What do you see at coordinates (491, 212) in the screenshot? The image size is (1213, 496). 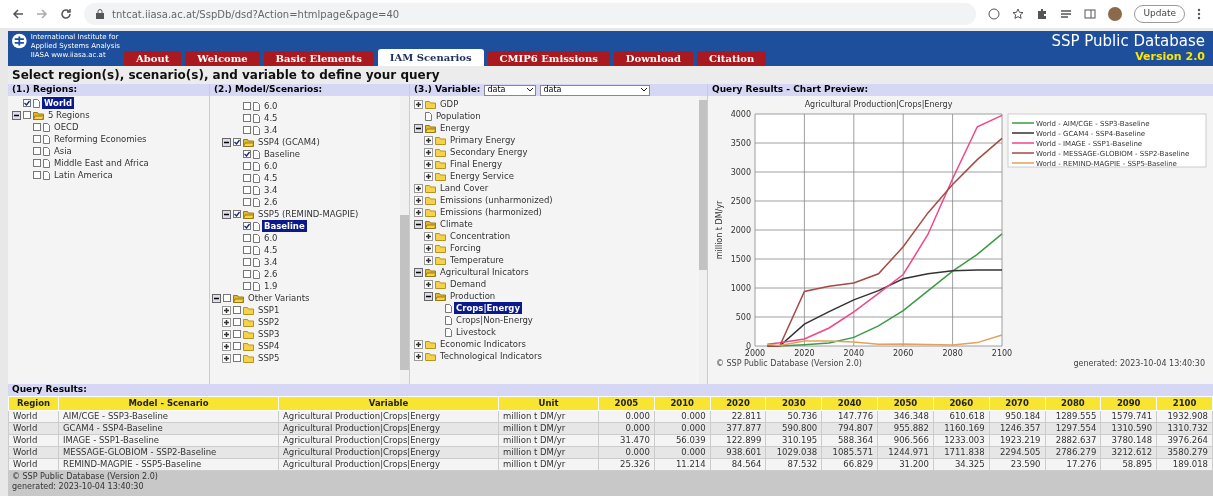 I see `tree-item: Emissions (harmonized)` at bounding box center [491, 212].